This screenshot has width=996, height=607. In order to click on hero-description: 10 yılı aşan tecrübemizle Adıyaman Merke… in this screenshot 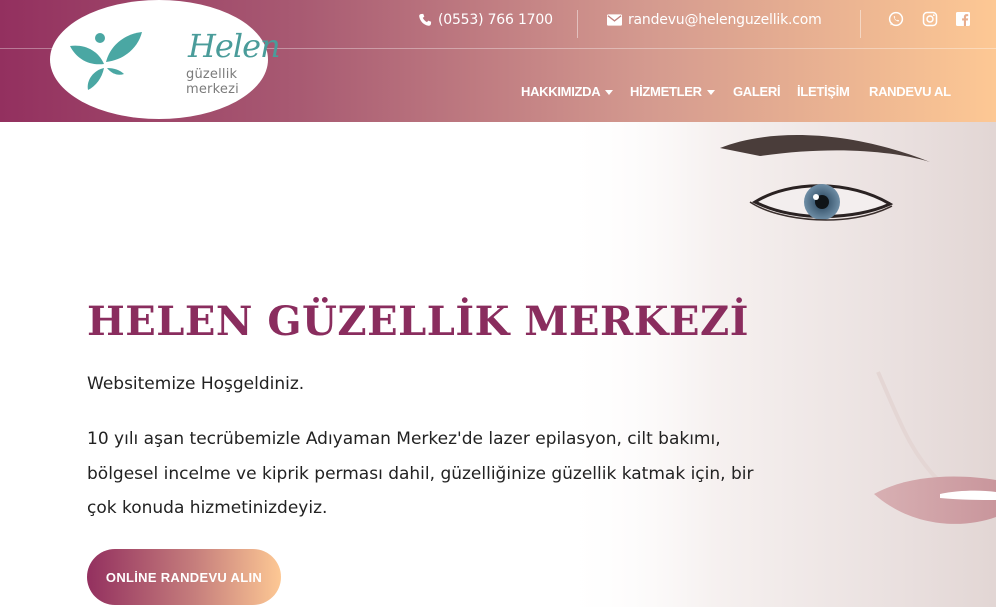, I will do `click(420, 473)`.